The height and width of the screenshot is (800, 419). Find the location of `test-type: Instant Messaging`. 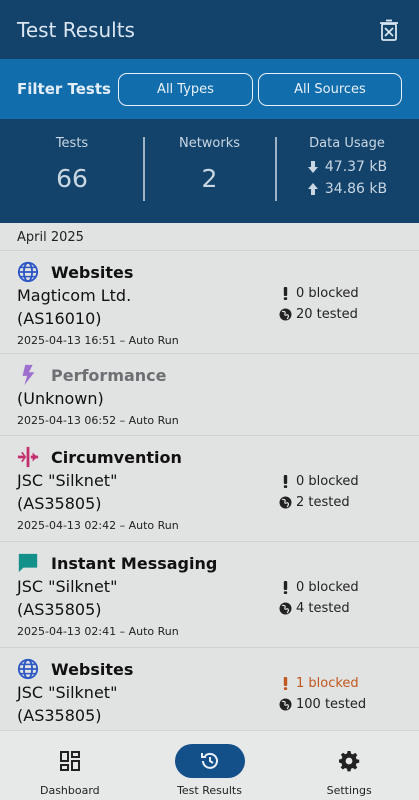

test-type: Instant Messaging is located at coordinates (134, 563).